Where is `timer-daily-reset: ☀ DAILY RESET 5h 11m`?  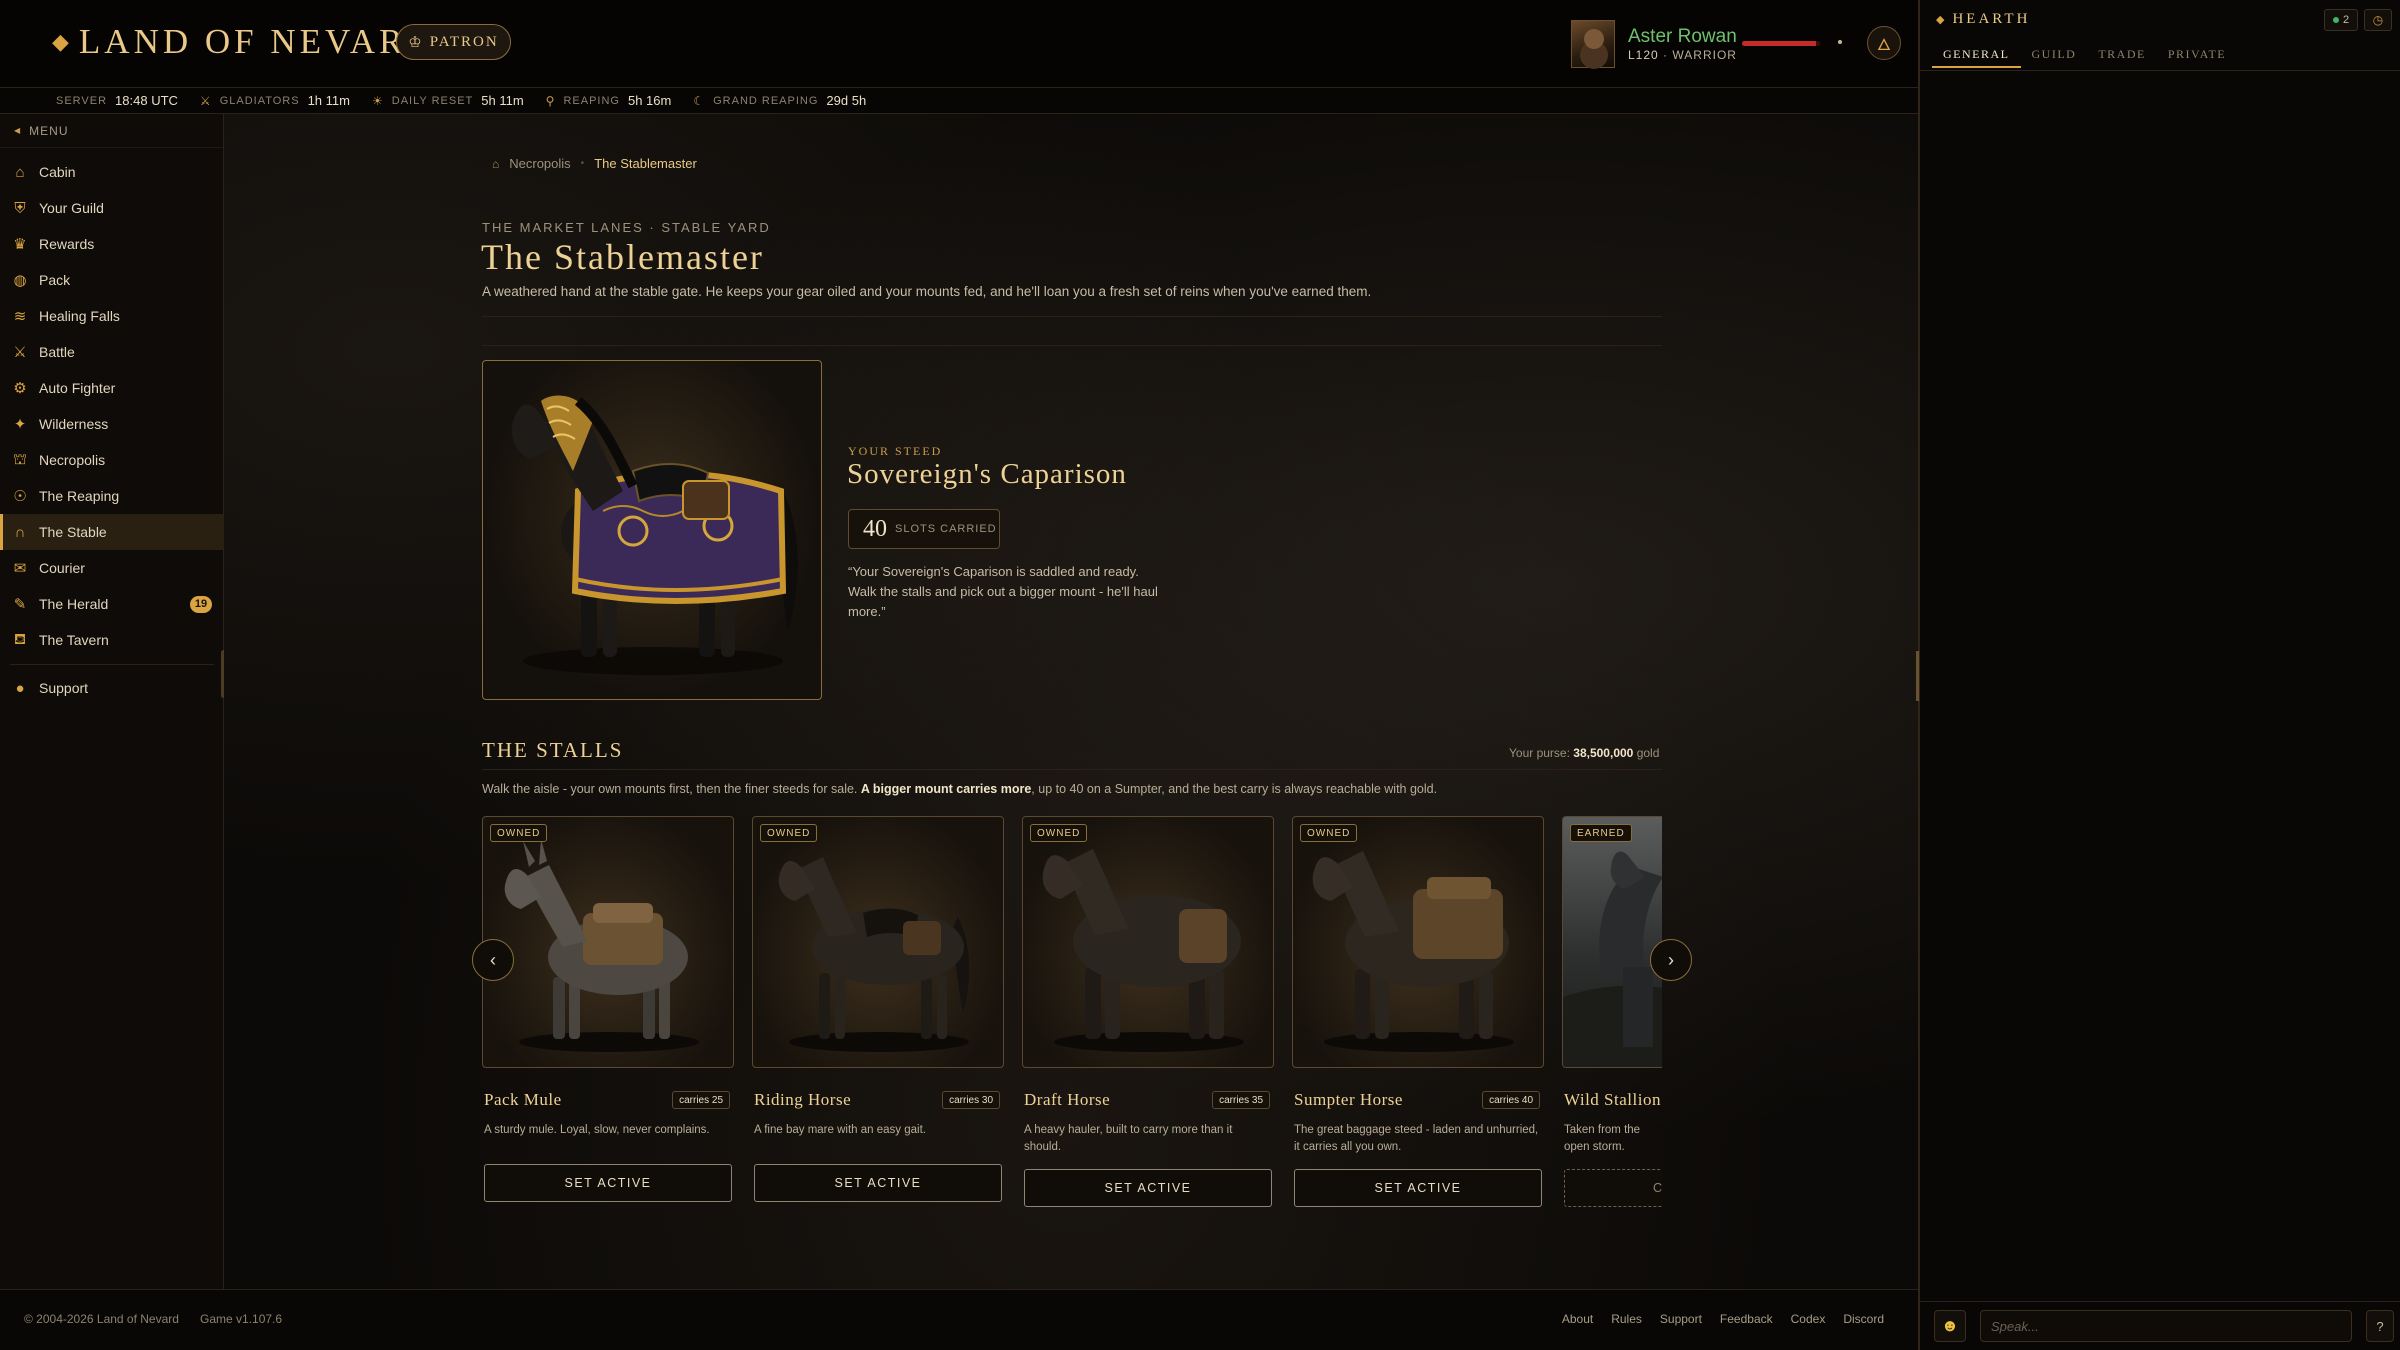 timer-daily-reset: ☀ DAILY RESET 5h 11m is located at coordinates (448, 100).